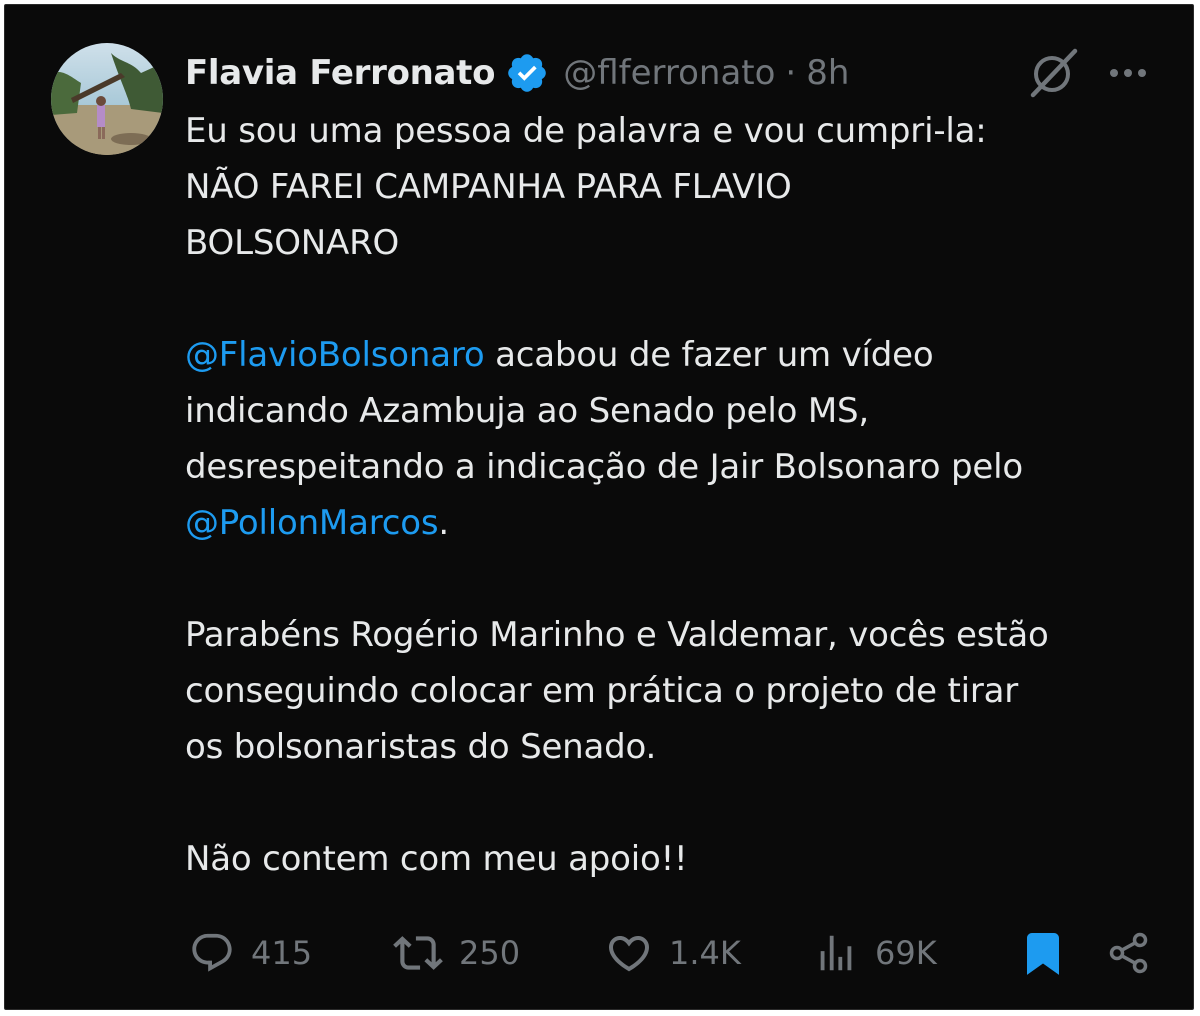 This screenshot has width=1200, height=1016. What do you see at coordinates (1128, 73) in the screenshot?
I see `more-icon` at bounding box center [1128, 73].